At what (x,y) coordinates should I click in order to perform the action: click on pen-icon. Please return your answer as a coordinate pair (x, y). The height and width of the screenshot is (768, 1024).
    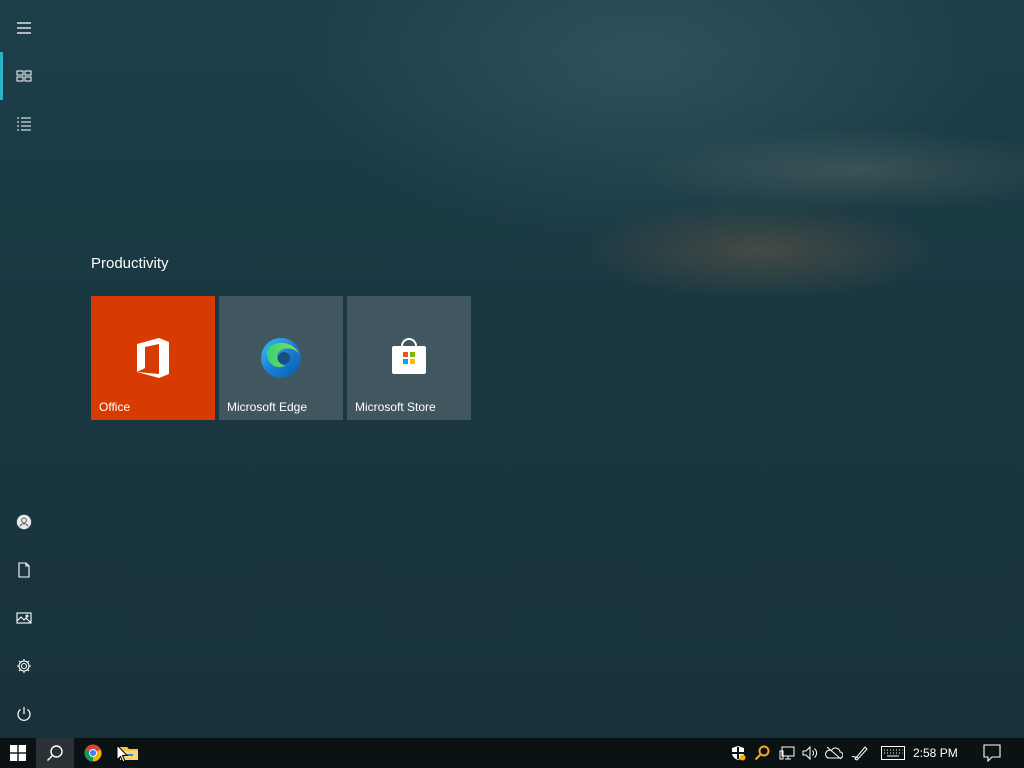
    Looking at the image, I should click on (859, 753).